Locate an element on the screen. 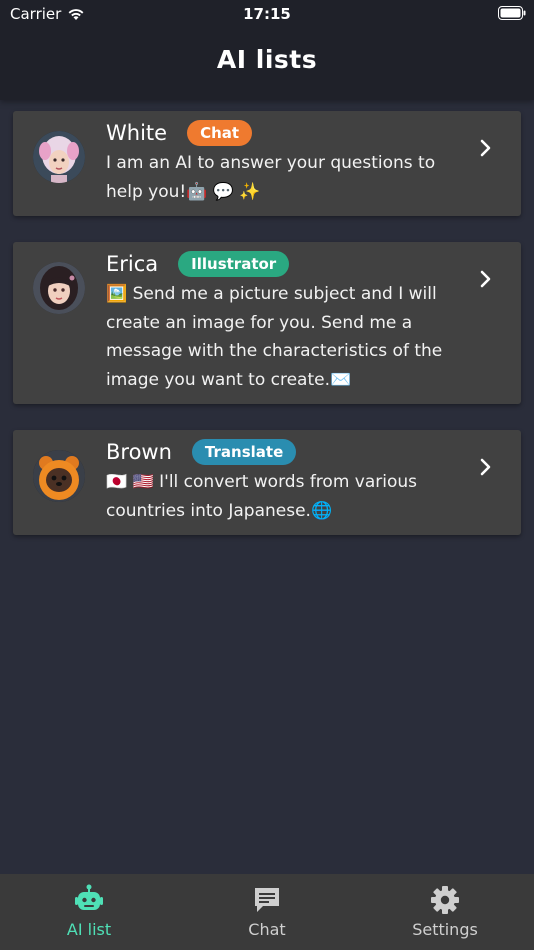 Image resolution: width=534 pixels, height=950 pixels. ai-name: White is located at coordinates (137, 133).